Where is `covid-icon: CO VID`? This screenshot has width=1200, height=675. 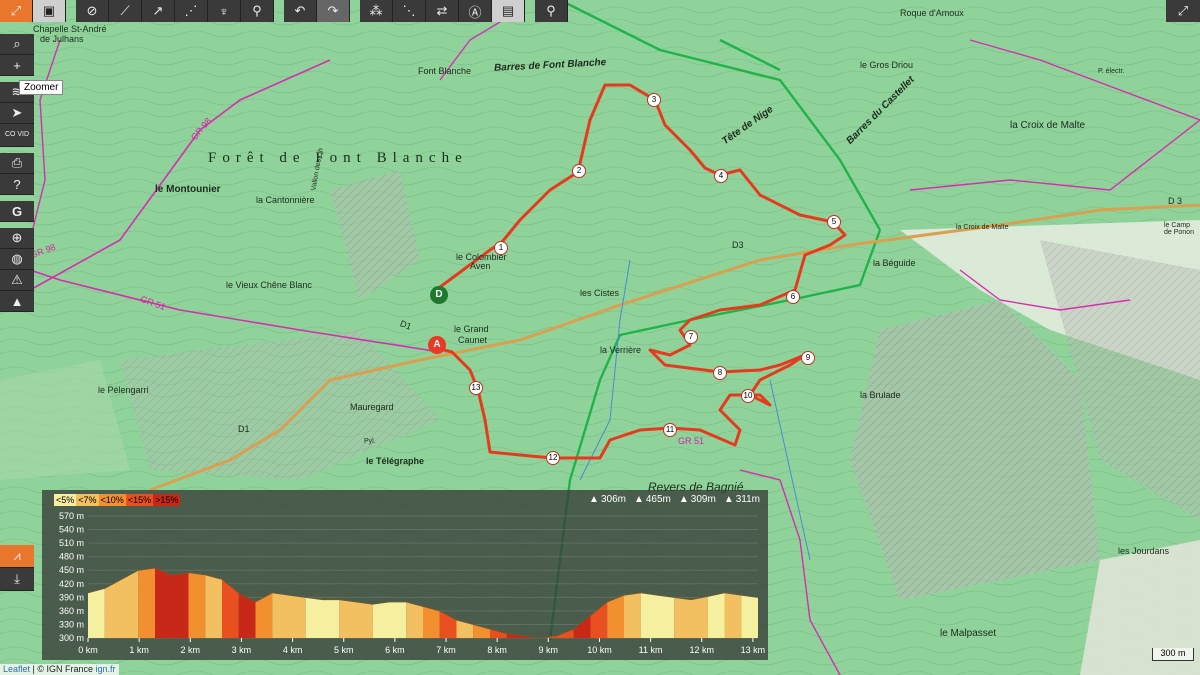 covid-icon: CO VID is located at coordinates (17, 135).